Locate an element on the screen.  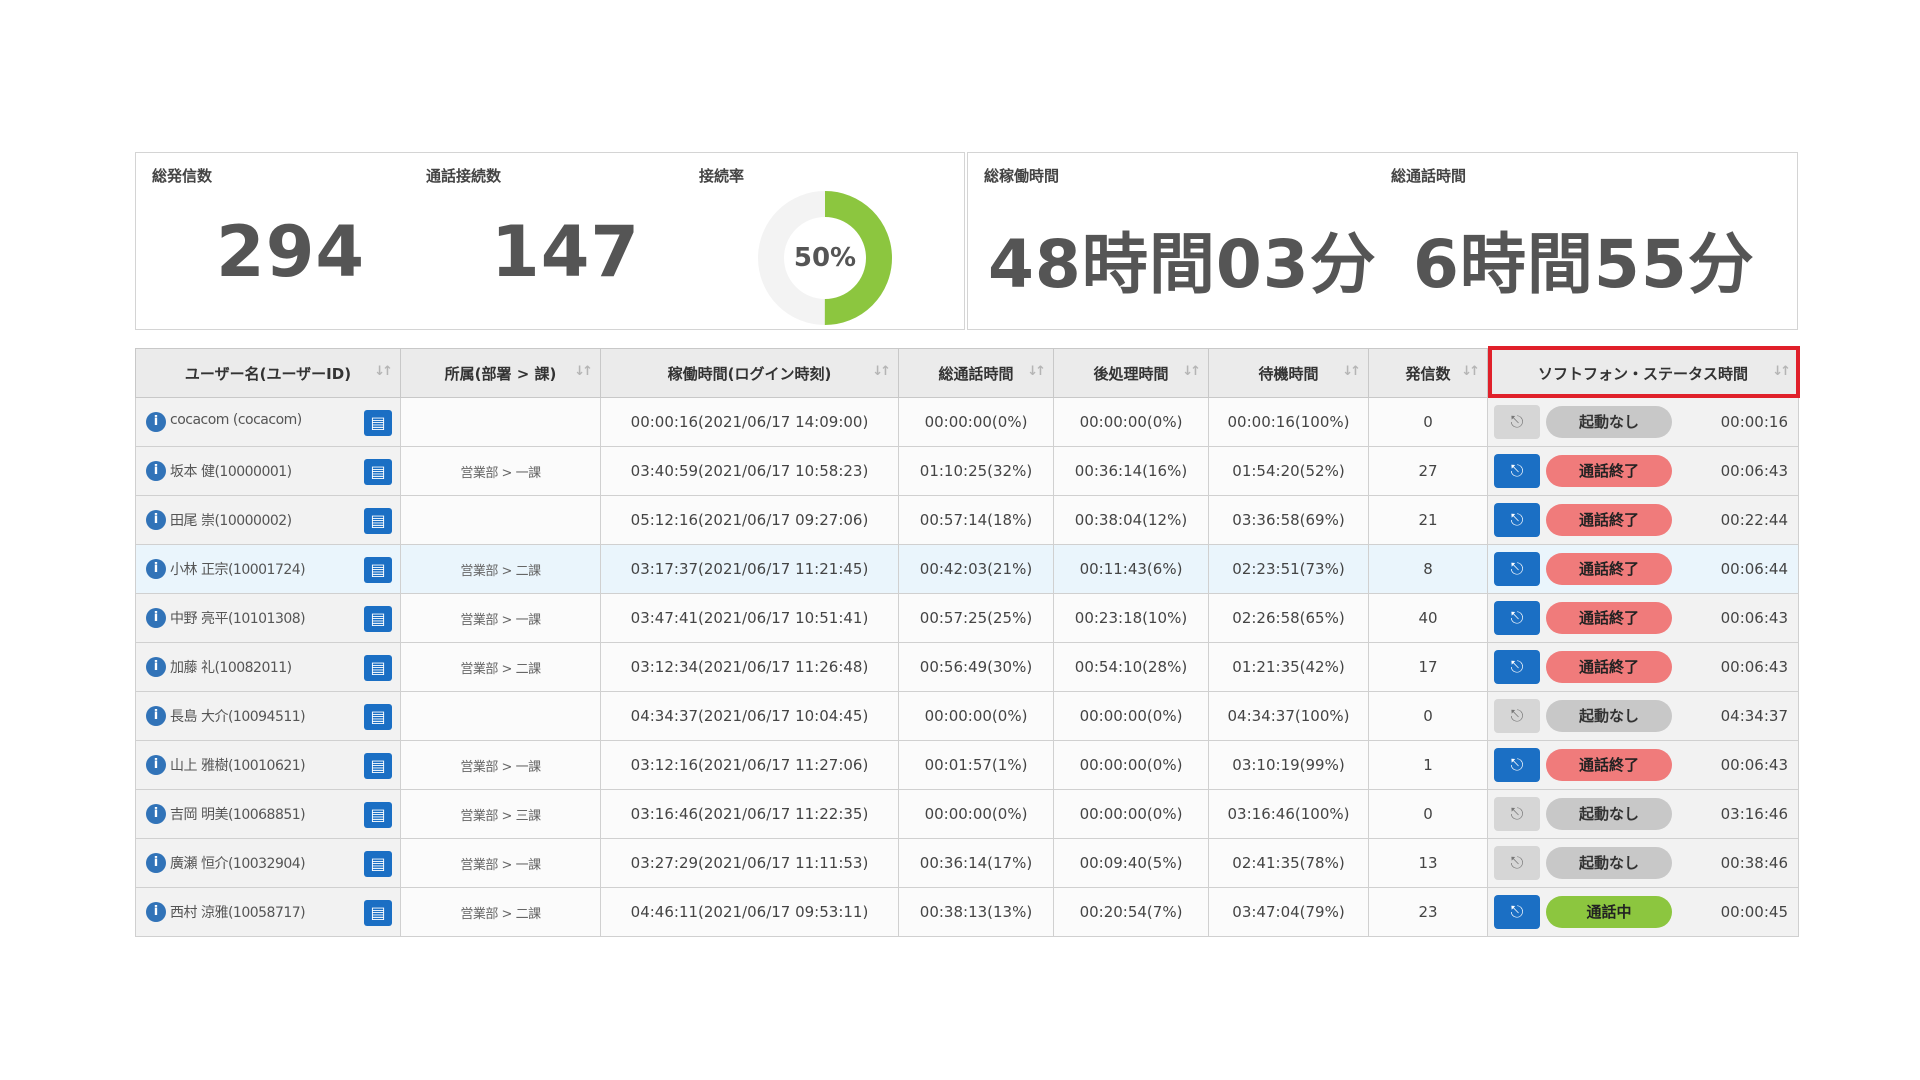
post-time-cell: 00:00:00(0%) is located at coordinates (1131, 422).